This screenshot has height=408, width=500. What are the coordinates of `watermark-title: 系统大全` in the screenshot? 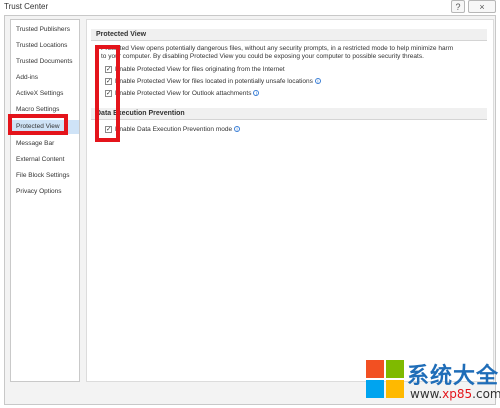 It's located at (453, 376).